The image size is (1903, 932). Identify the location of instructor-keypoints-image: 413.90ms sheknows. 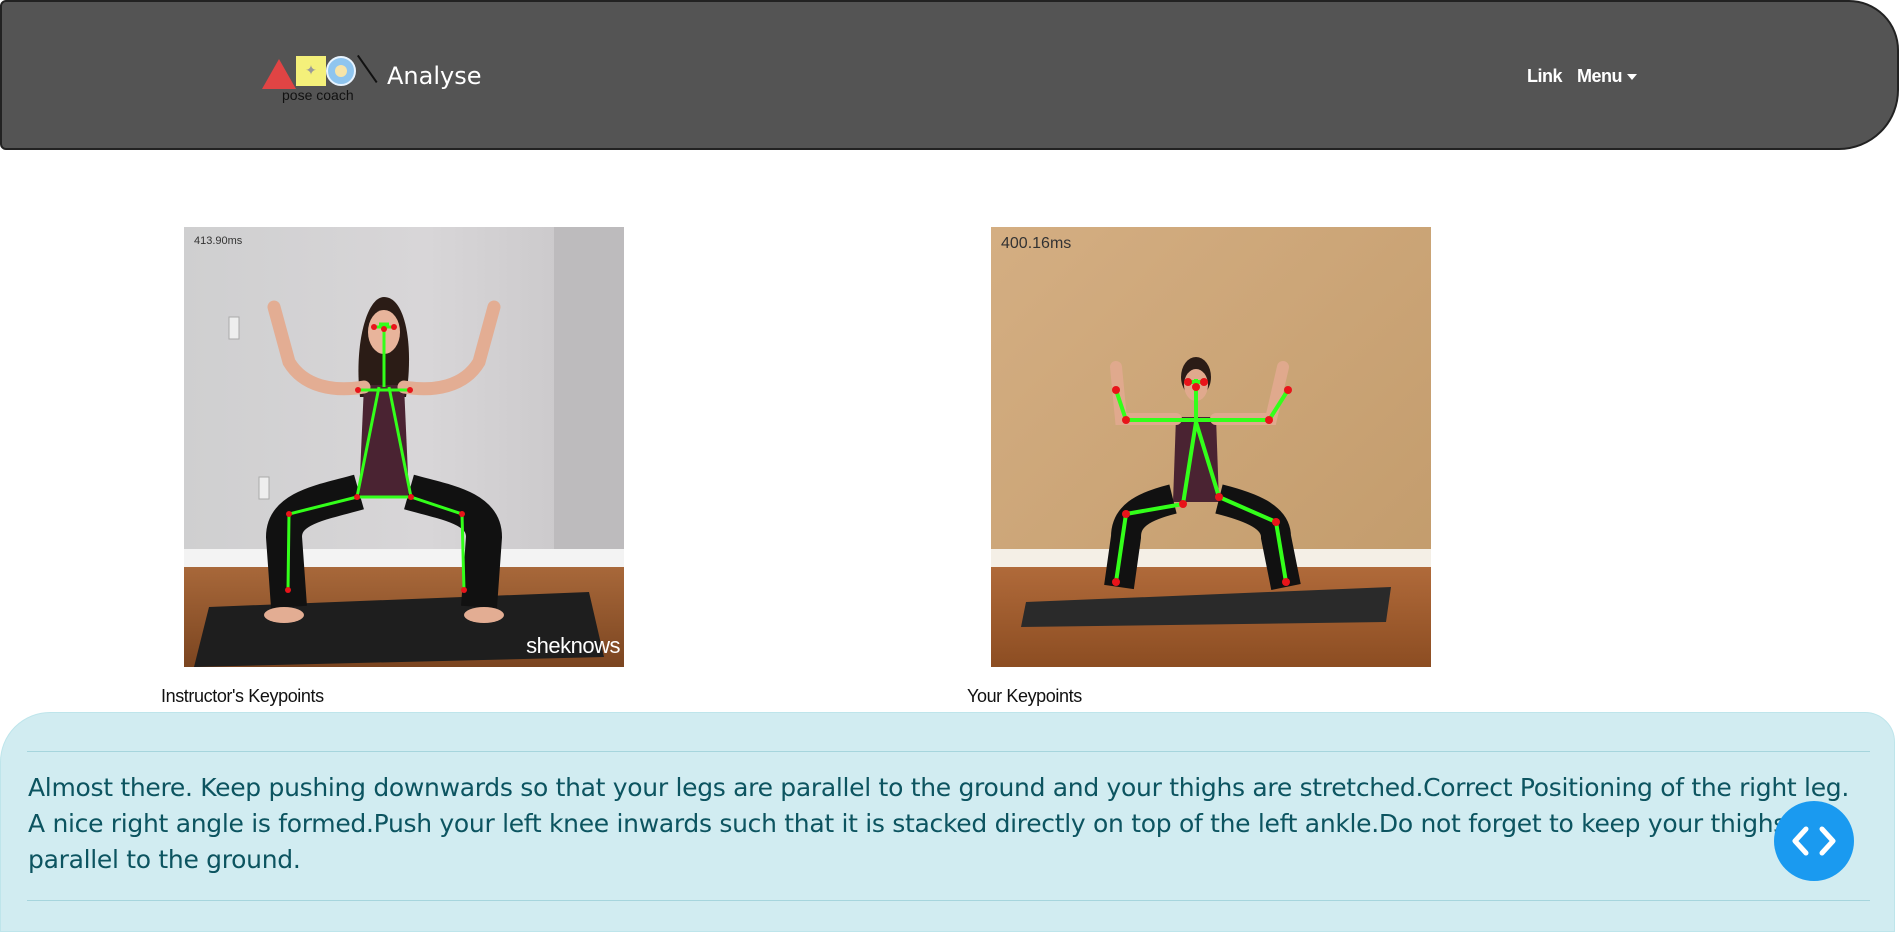
(404, 447).